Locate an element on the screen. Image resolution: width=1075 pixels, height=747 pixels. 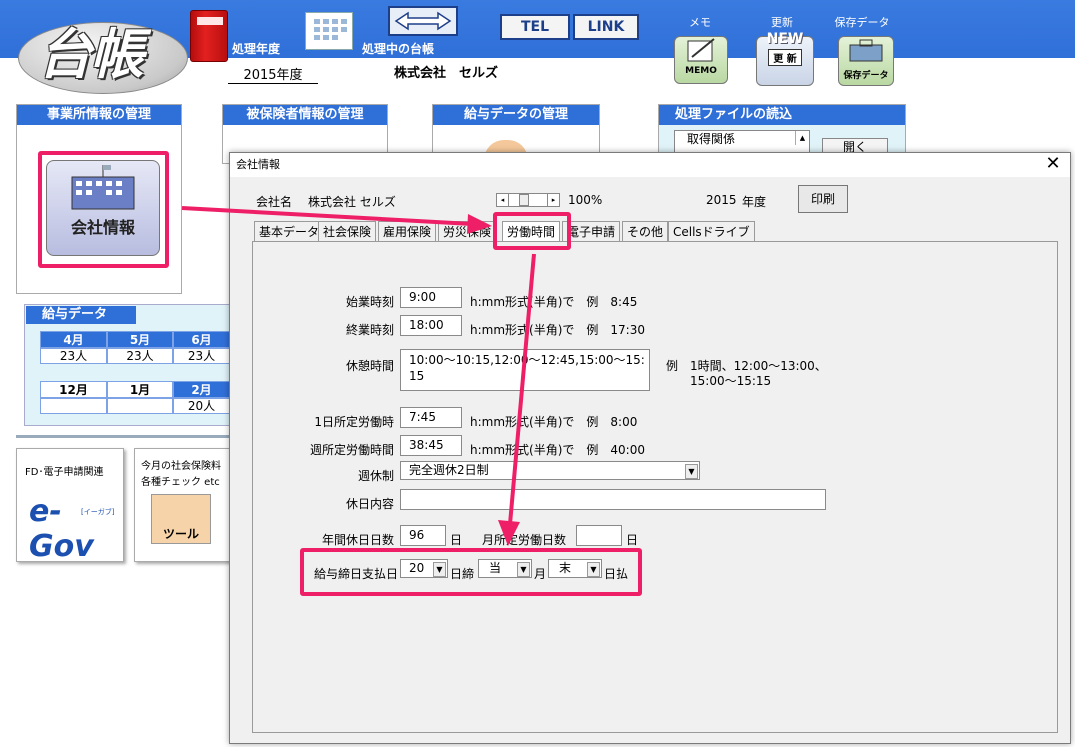
arrow-line-horizontal is located at coordinates (327, 216).